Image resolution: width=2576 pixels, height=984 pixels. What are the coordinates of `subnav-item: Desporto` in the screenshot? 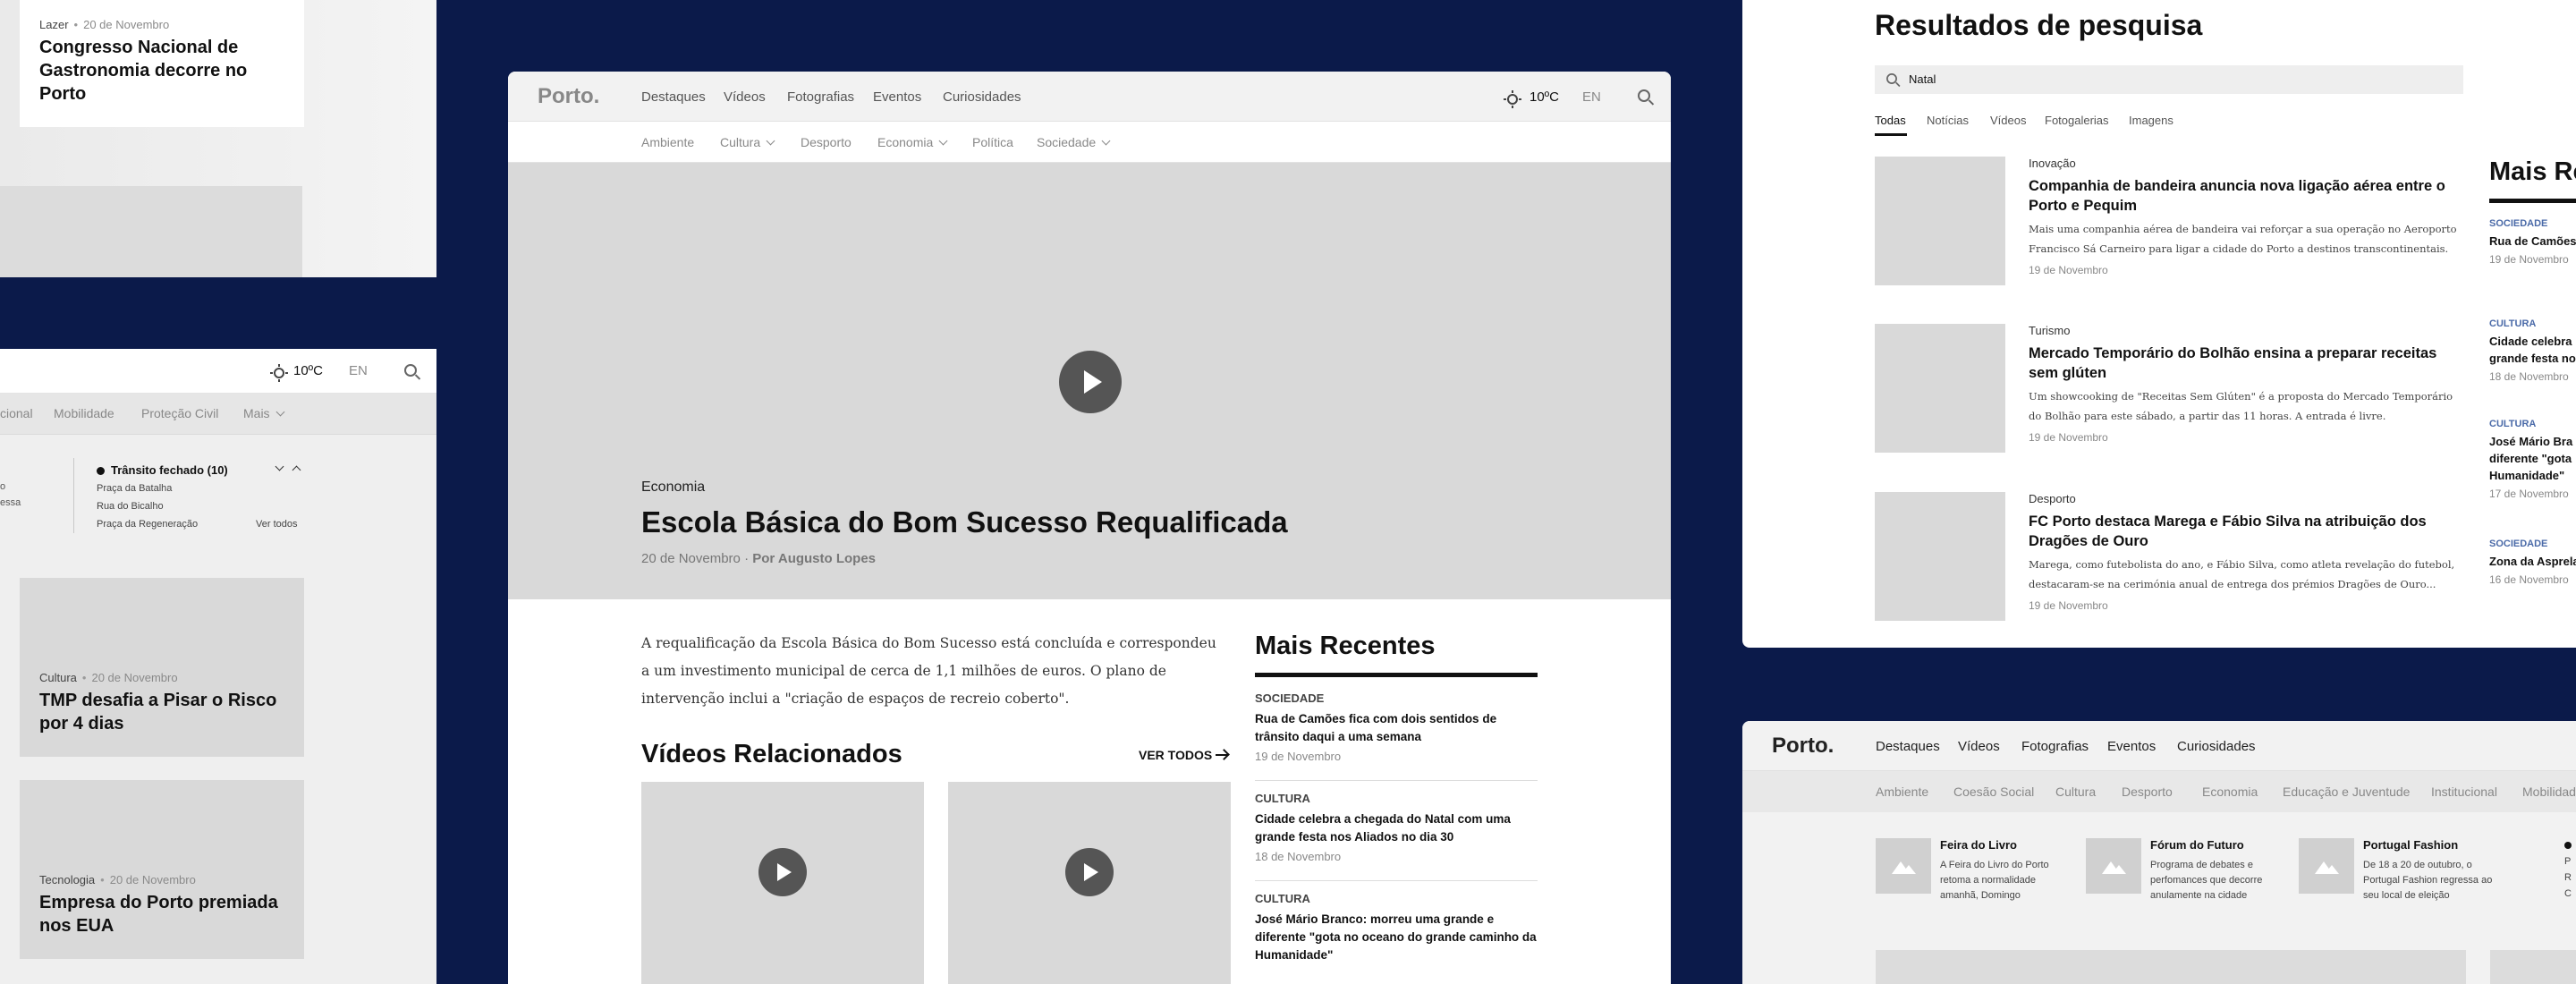 It's located at (2147, 792).